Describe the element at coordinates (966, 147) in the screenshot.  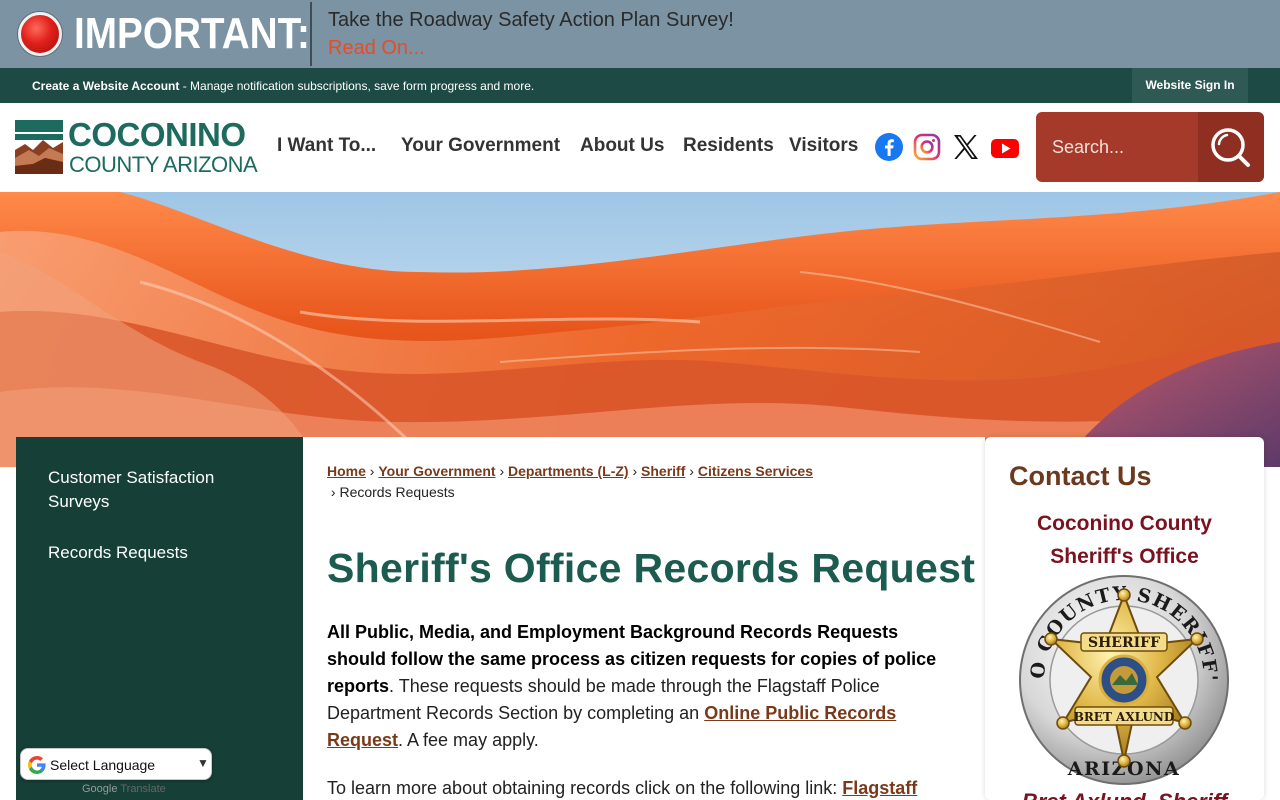
I see `x-icon` at that location.